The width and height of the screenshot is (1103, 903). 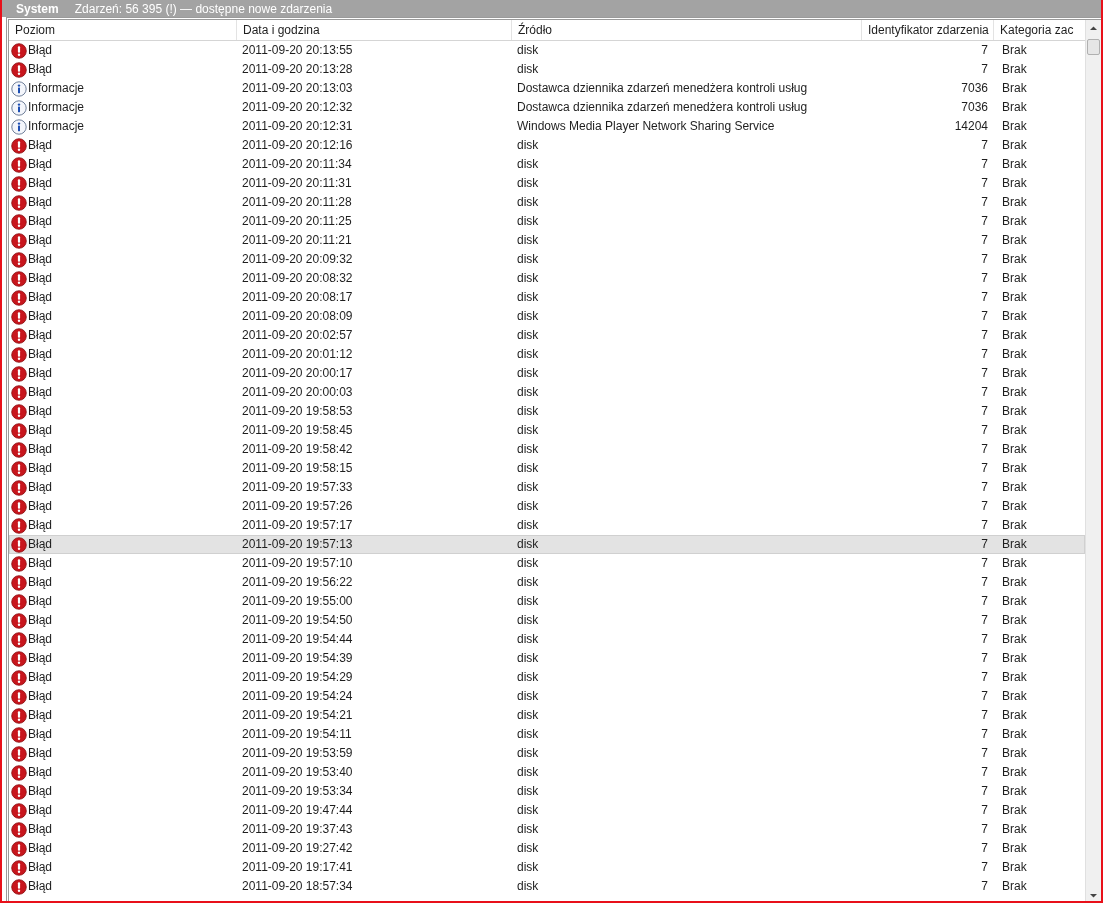 What do you see at coordinates (547, 848) in the screenshot?
I see `event-row: Błąd 2011-09-20 19:27:42 disk 7 Brak` at bounding box center [547, 848].